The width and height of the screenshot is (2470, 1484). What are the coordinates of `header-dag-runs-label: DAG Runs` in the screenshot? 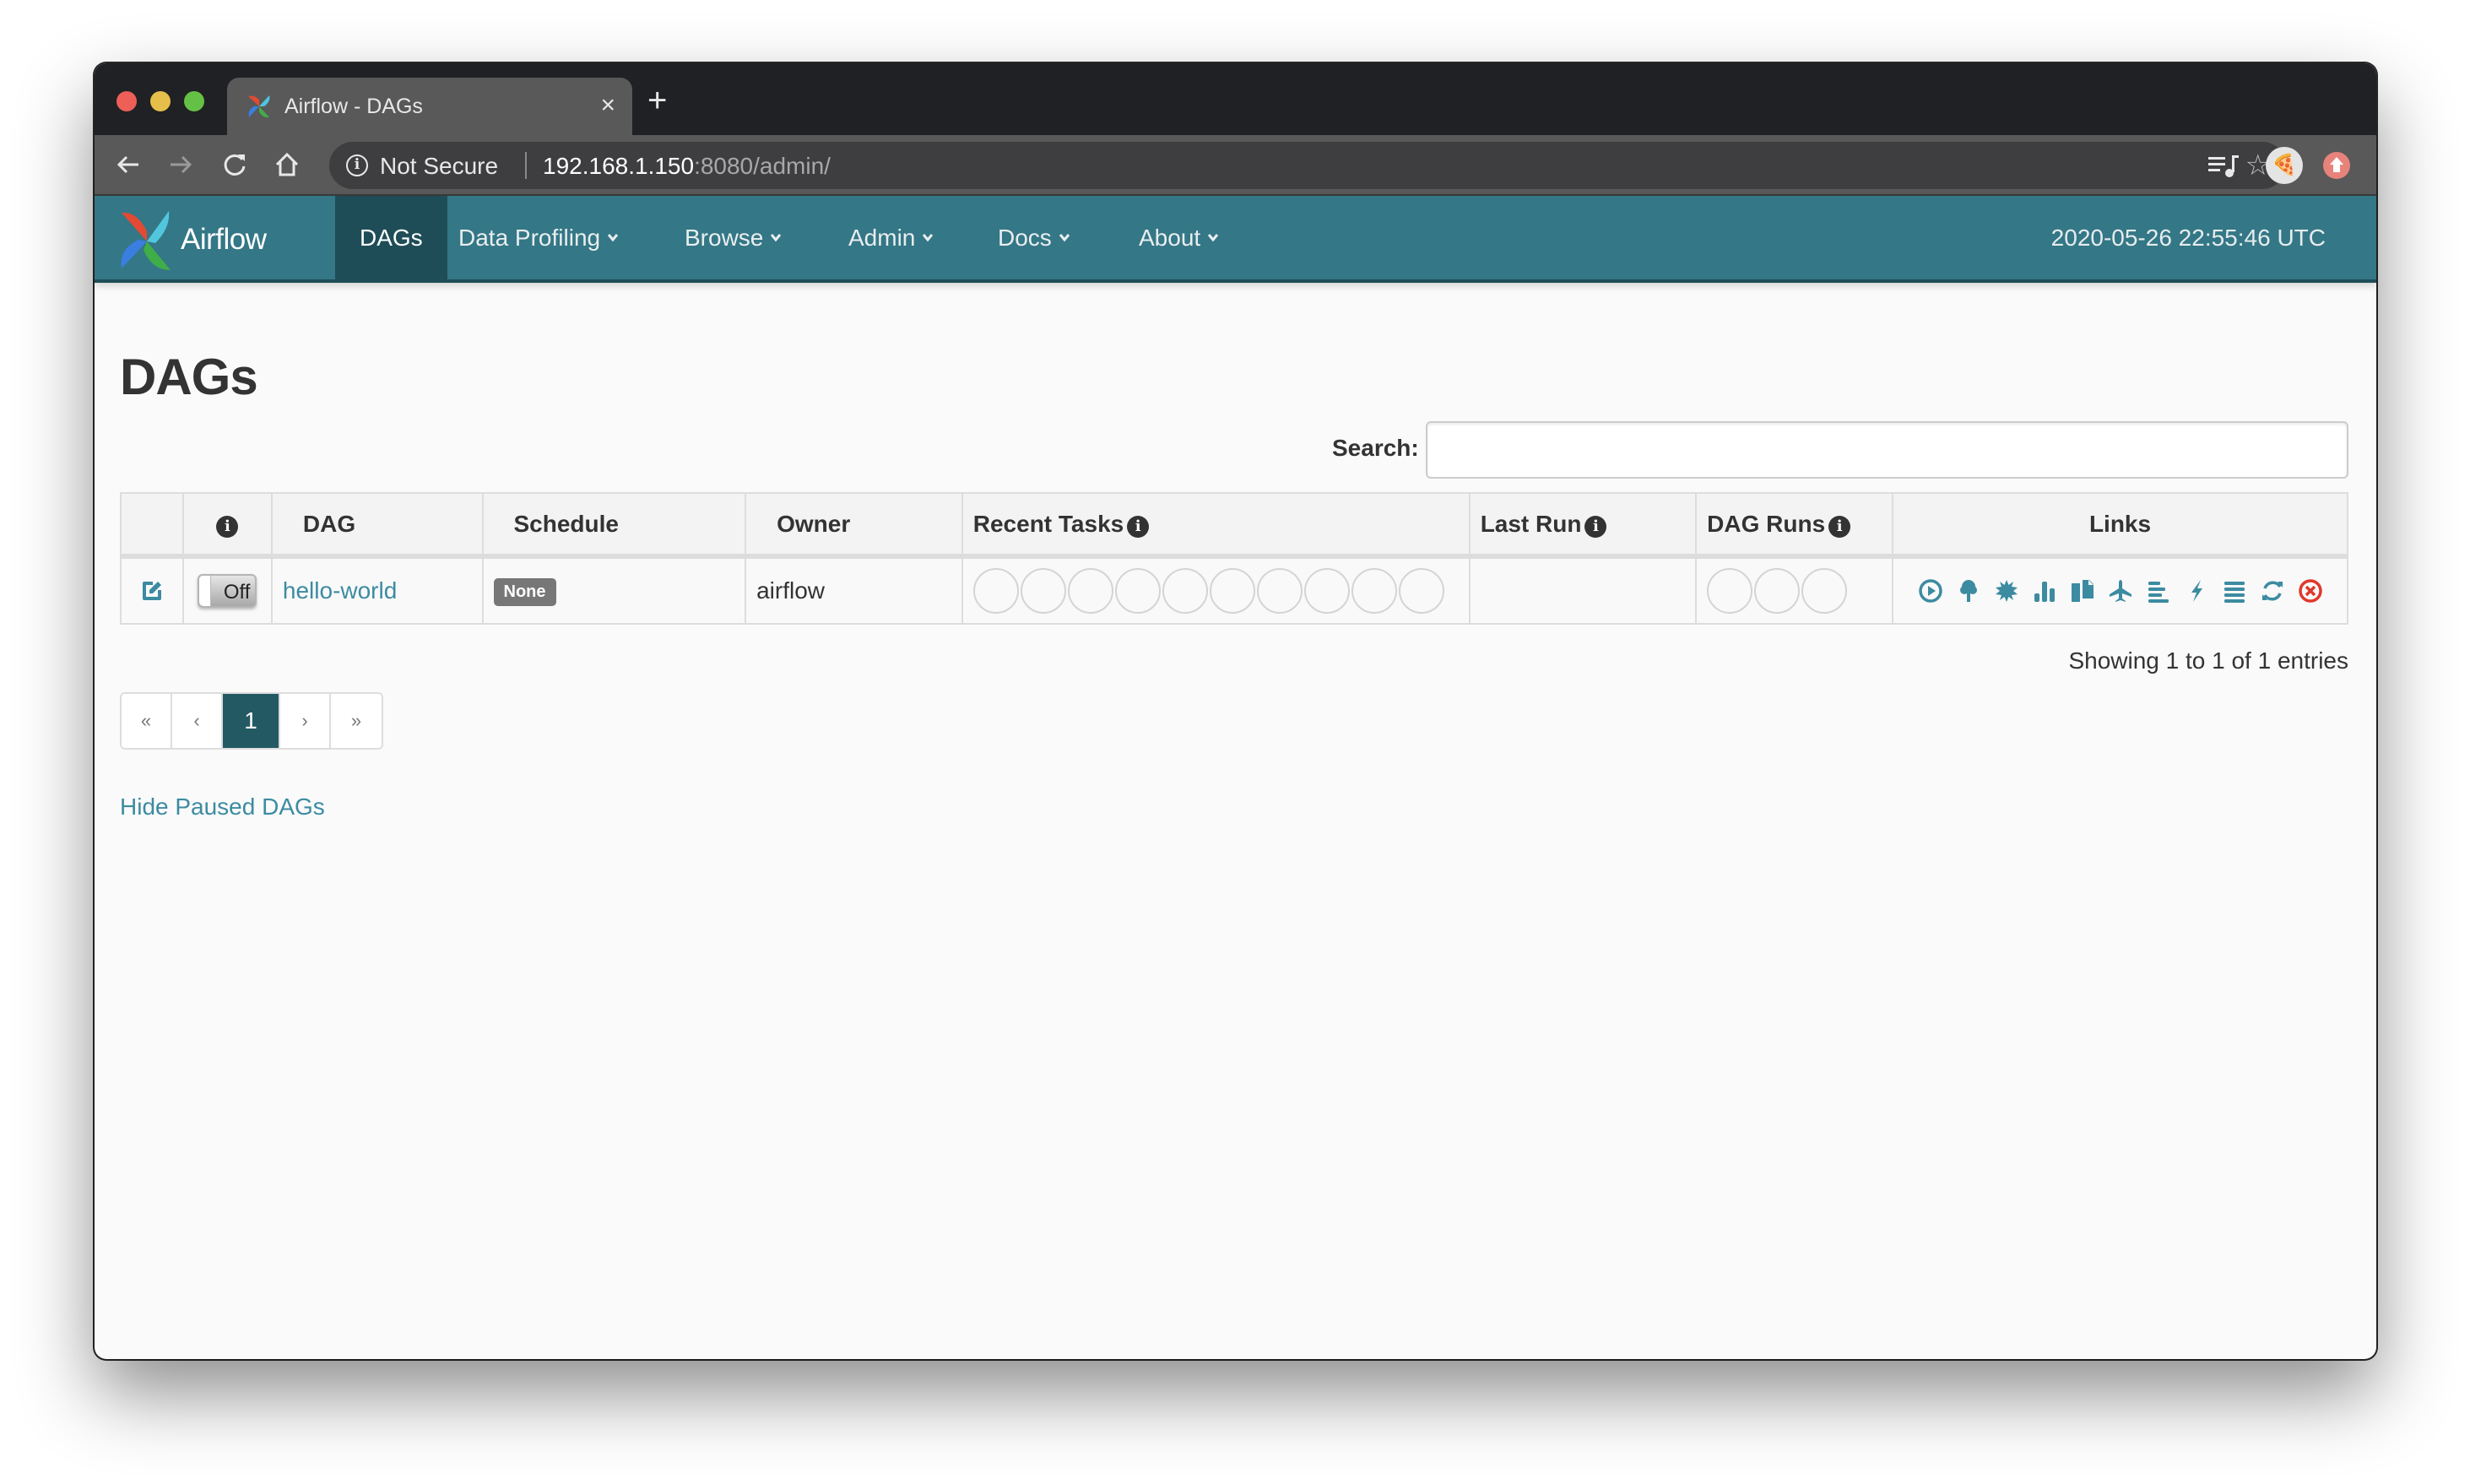 It's located at (1766, 523).